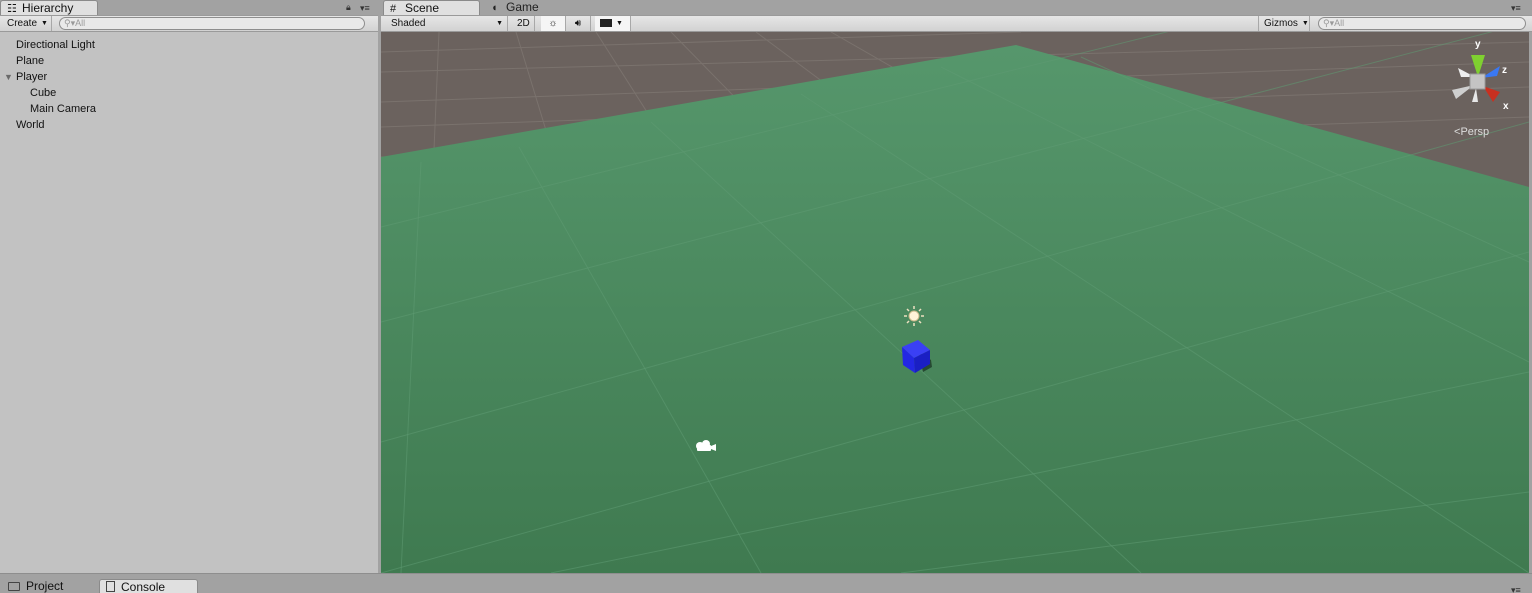  Describe the element at coordinates (422, 8) in the screenshot. I see `tab-scene-label: Scene` at that location.